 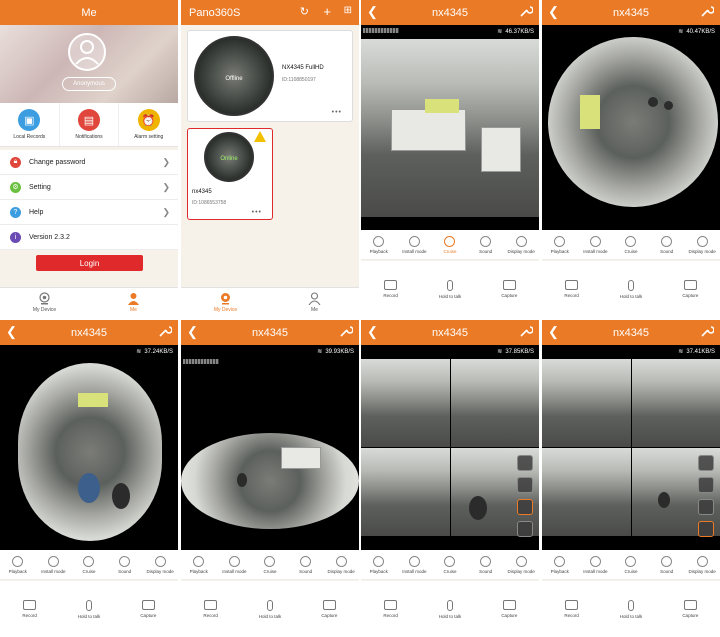 I want to click on quick-notifications: ▤ Notifications, so click(x=90, y=124).